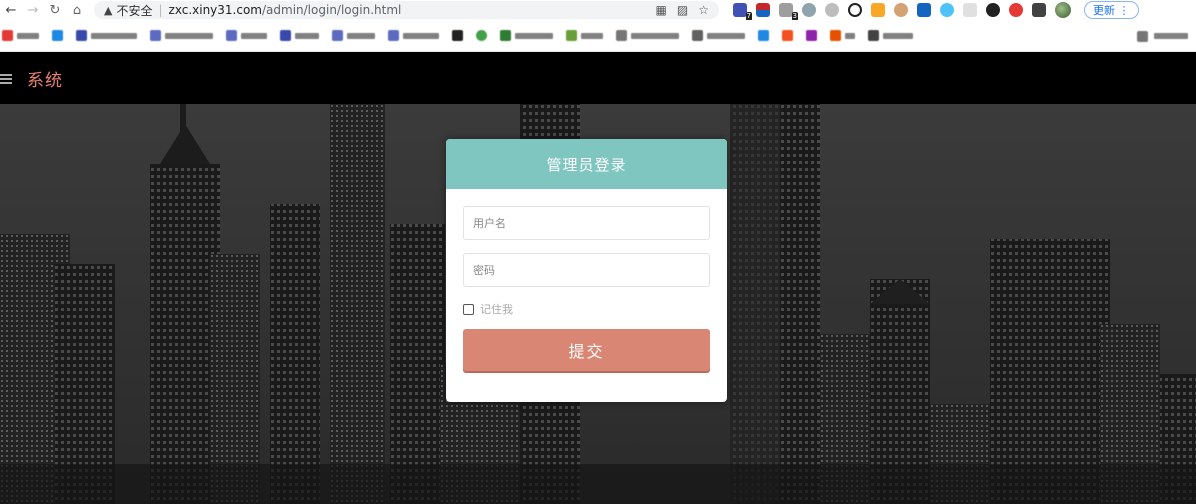 The width and height of the screenshot is (1196, 504). What do you see at coordinates (901, 10) in the screenshot?
I see `cookie-icon` at bounding box center [901, 10].